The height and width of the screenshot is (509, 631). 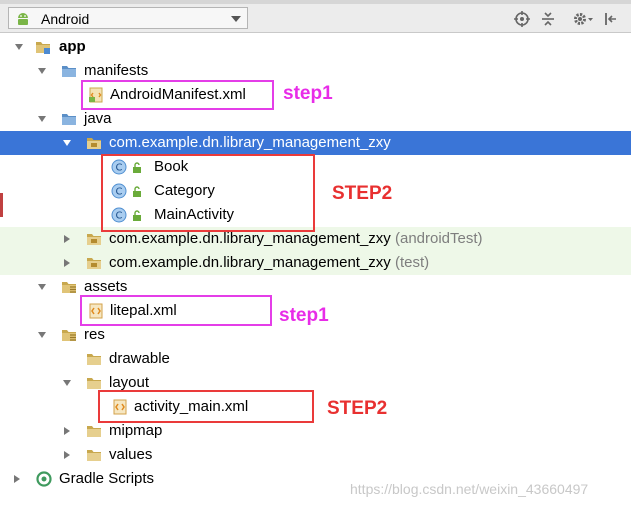 I want to click on tree-item-app: app, so click(x=315, y=47).